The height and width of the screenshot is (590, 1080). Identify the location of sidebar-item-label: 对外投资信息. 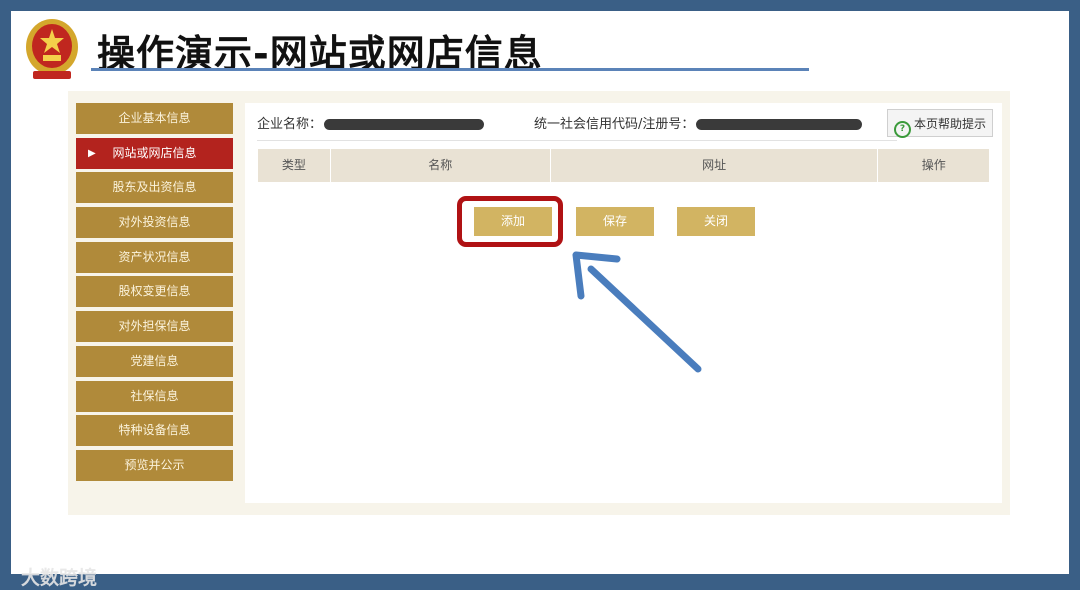
(154, 222).